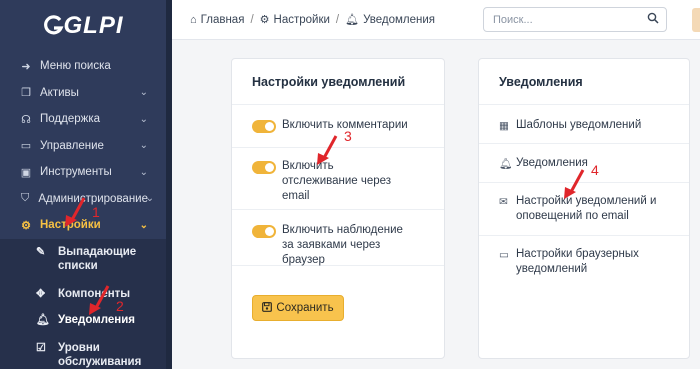 The image size is (700, 369). What do you see at coordinates (26, 146) in the screenshot?
I see `wallet-icon: ▭` at bounding box center [26, 146].